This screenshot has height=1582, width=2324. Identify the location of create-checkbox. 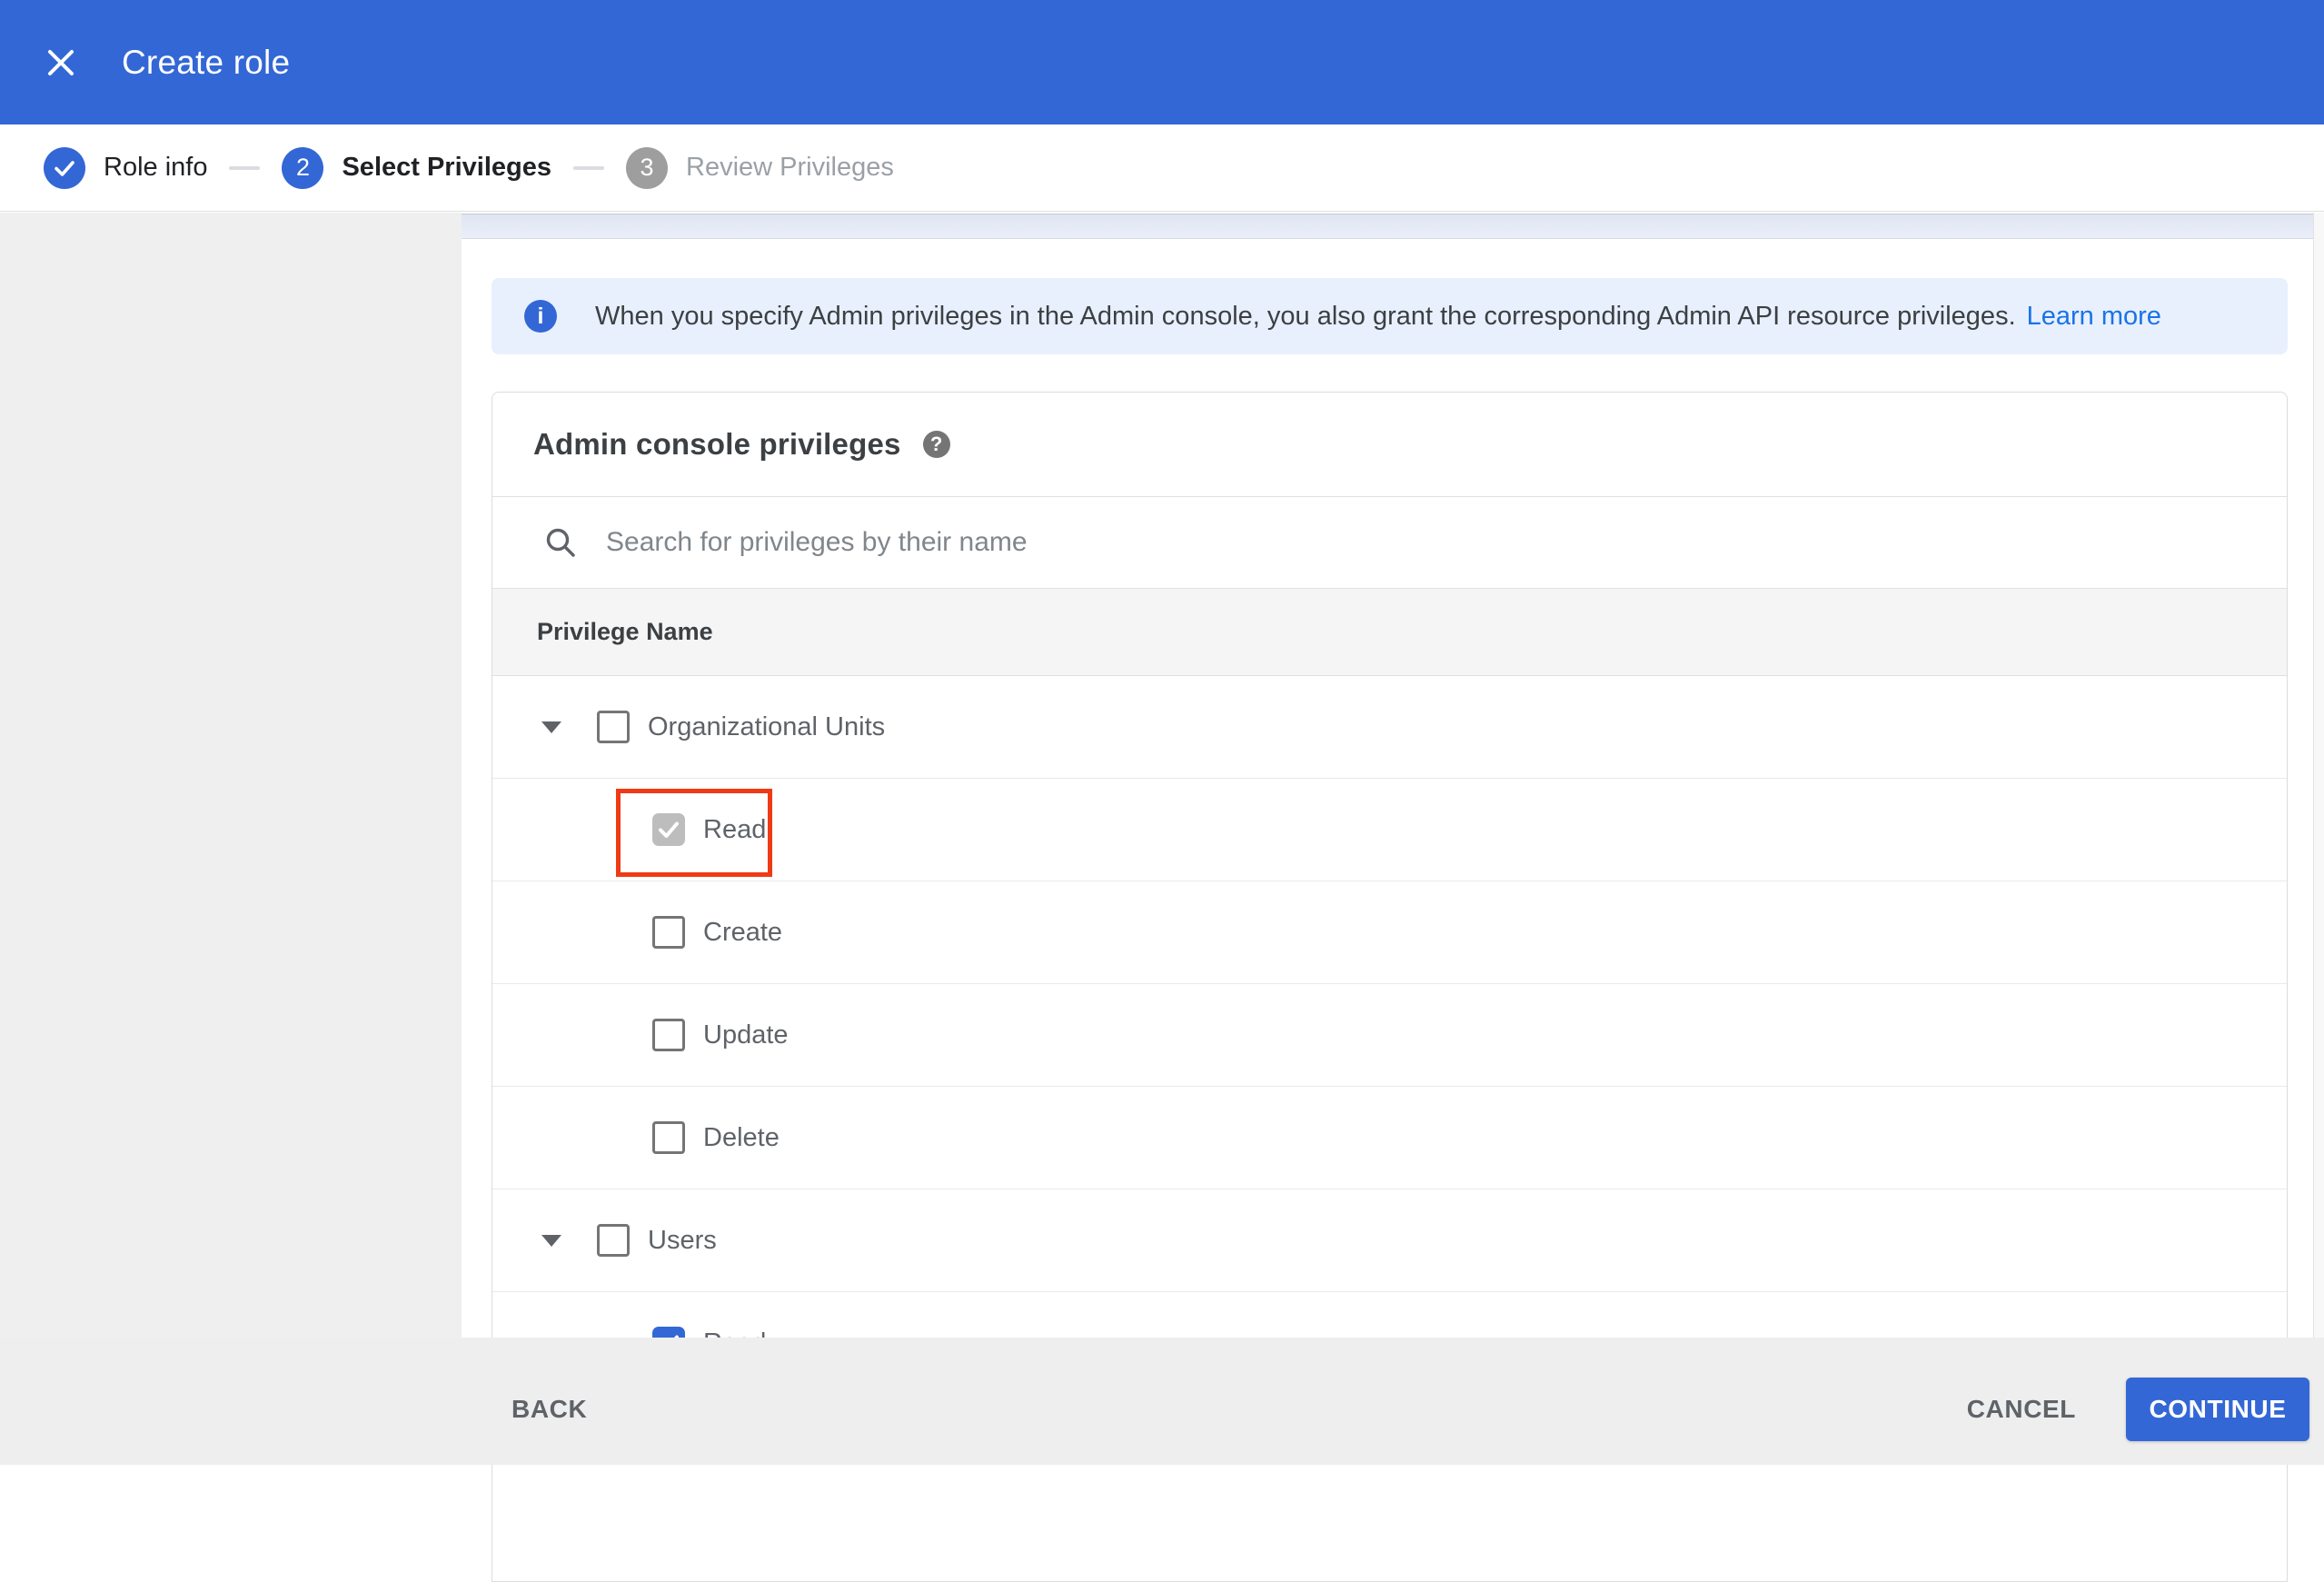
(668, 933).